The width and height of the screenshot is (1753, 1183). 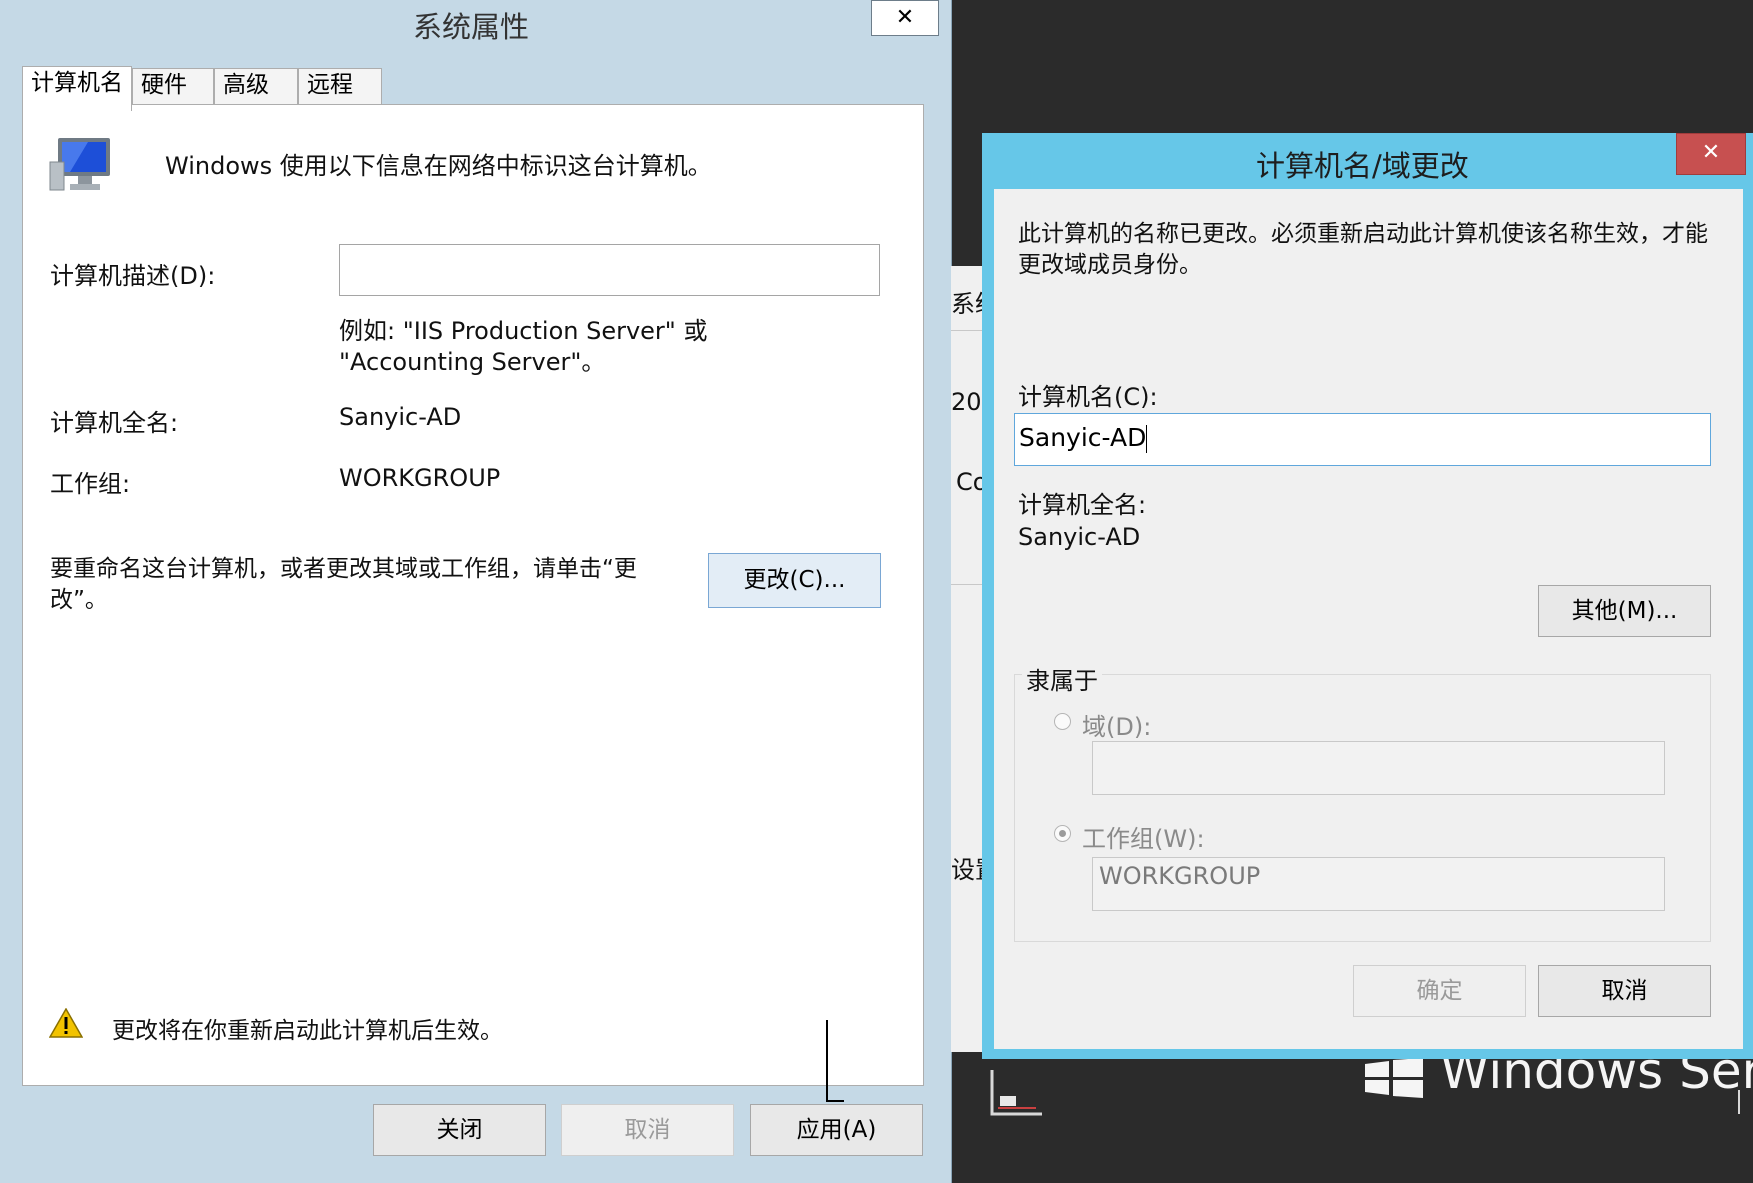 What do you see at coordinates (835, 1101) in the screenshot?
I see `text-cursor-foot` at bounding box center [835, 1101].